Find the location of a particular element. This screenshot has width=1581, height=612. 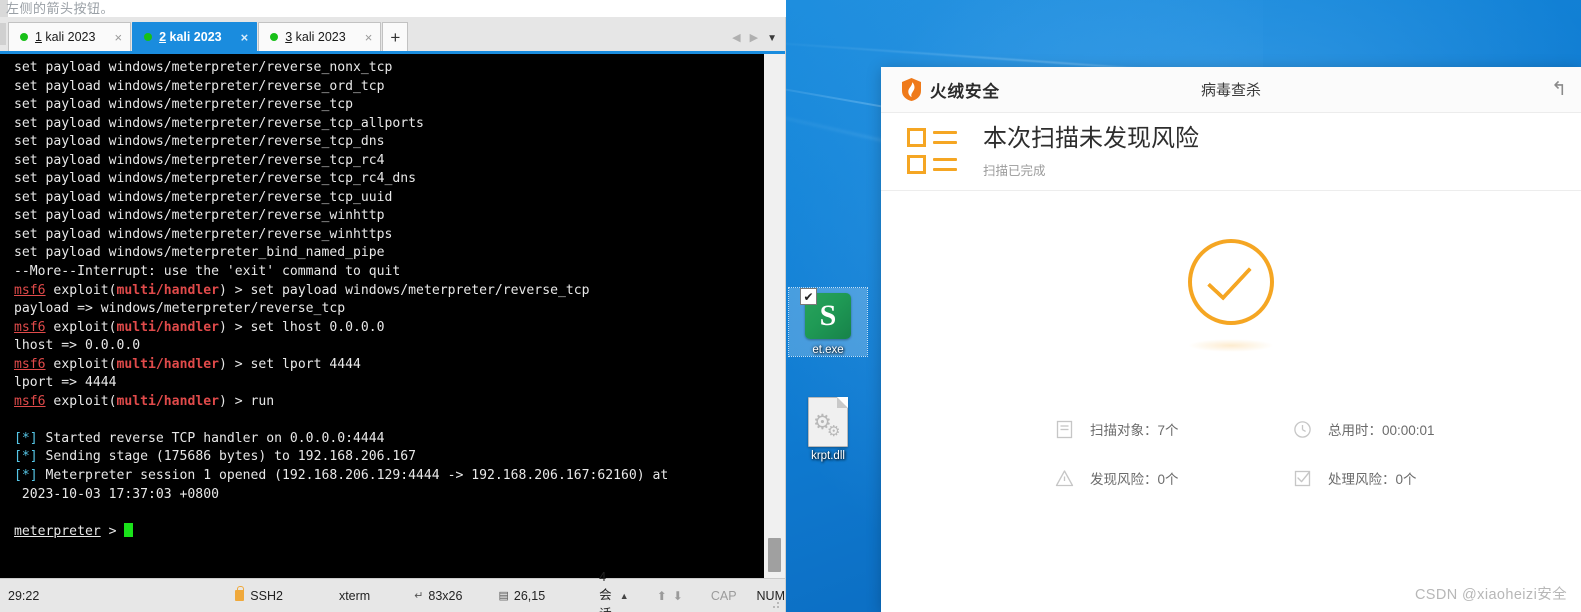

huorong-brand-name: 火绒安全 is located at coordinates (965, 91).